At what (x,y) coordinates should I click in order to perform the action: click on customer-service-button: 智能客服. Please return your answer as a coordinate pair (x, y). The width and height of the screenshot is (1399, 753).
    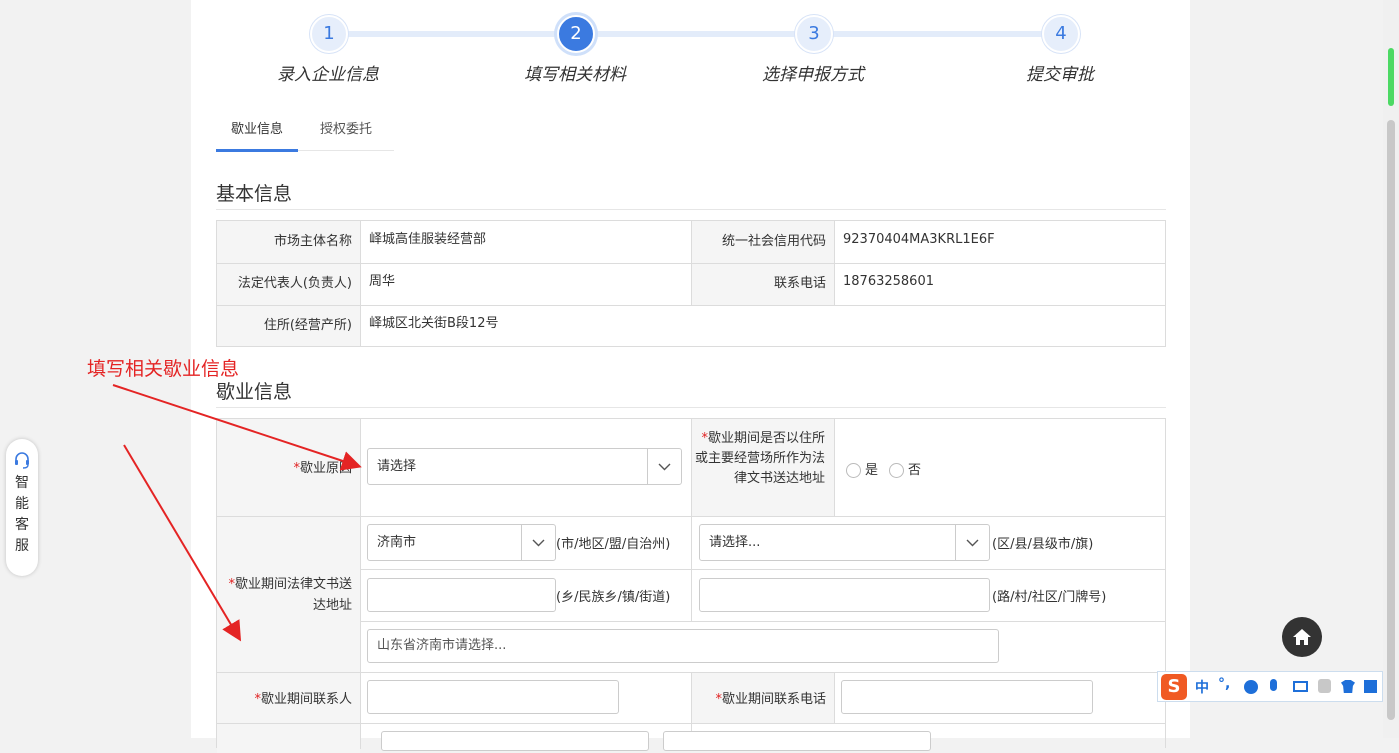
    Looking at the image, I should click on (22, 507).